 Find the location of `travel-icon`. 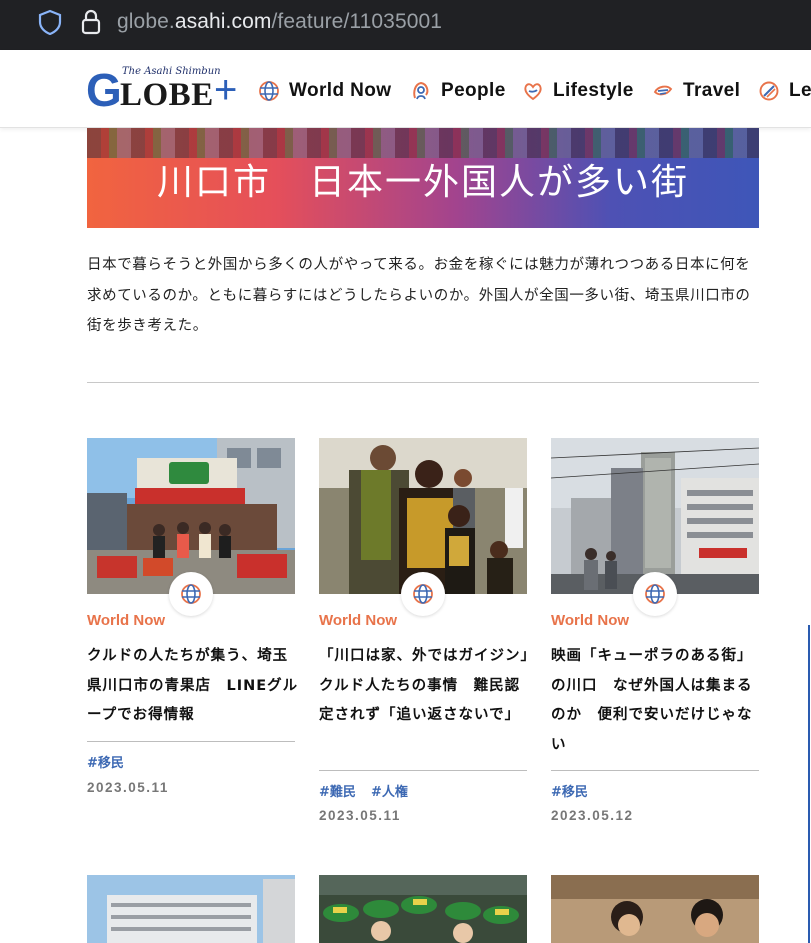

travel-icon is located at coordinates (663, 90).